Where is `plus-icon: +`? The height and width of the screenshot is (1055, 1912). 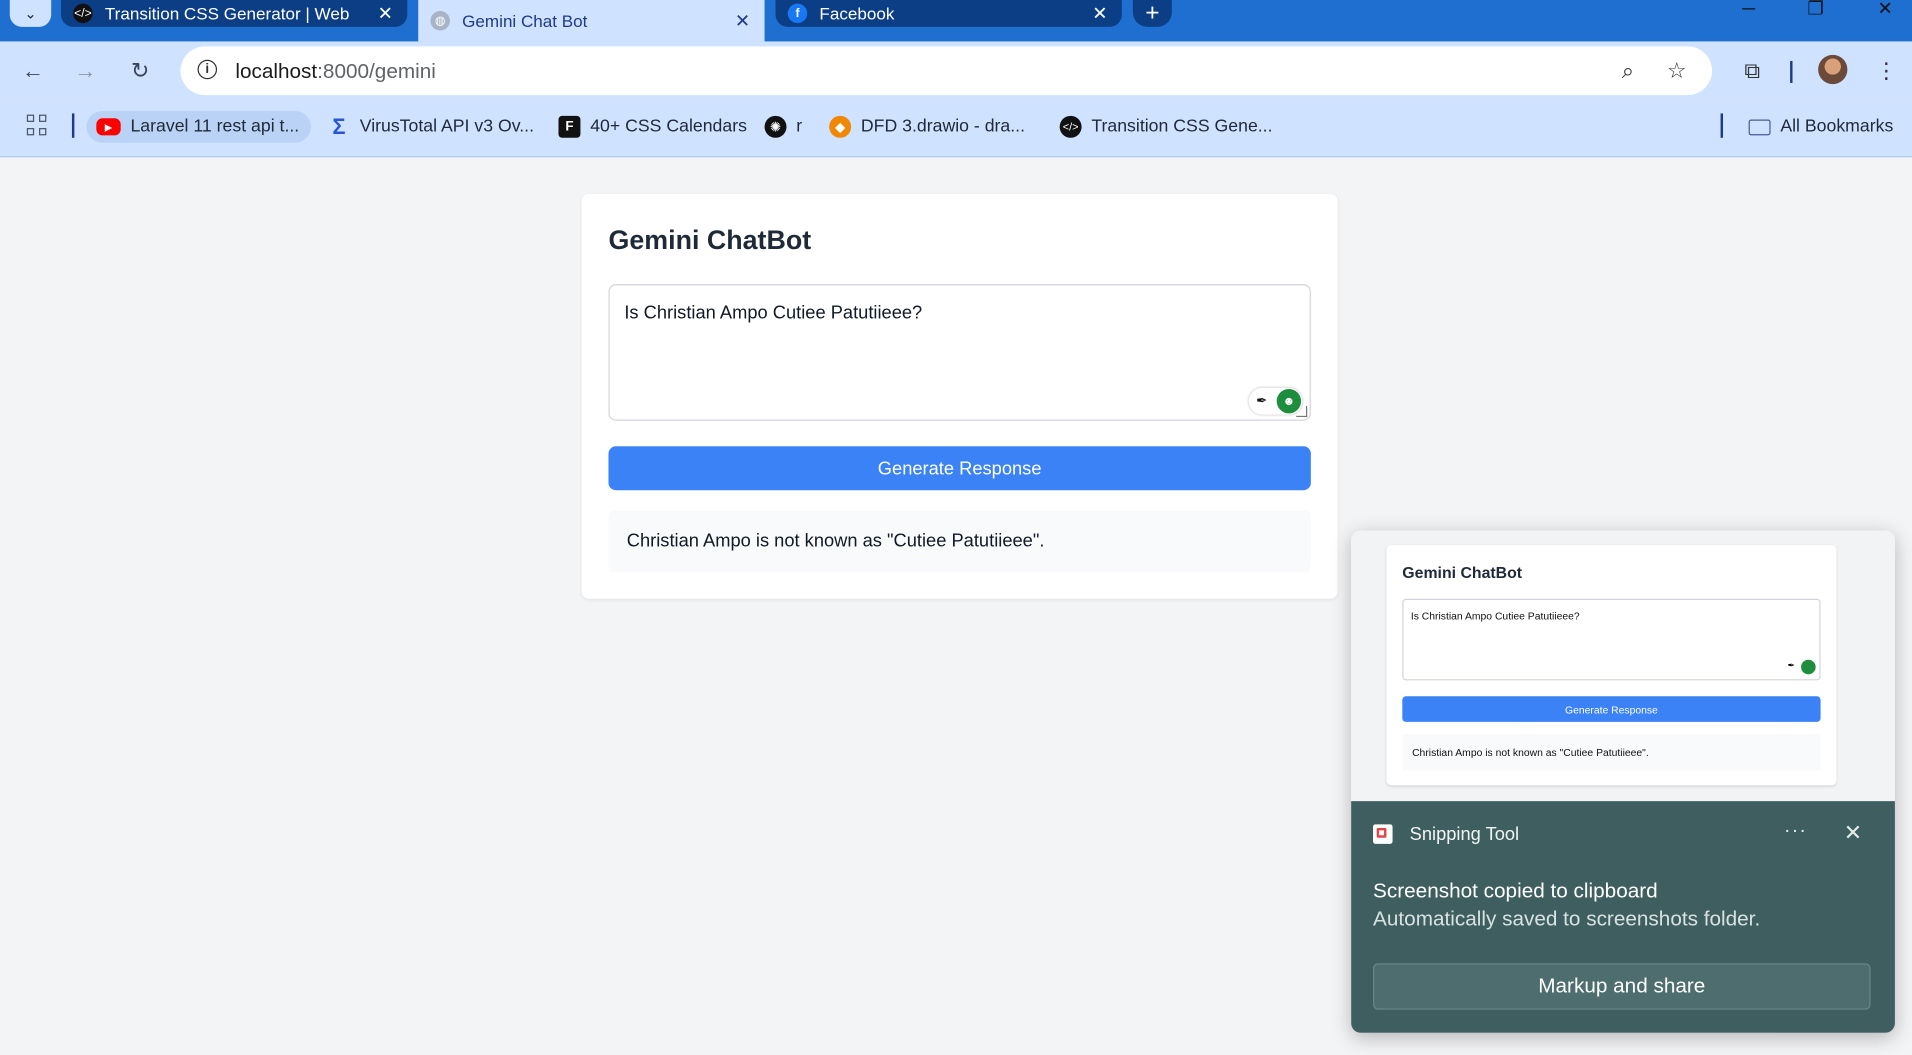
plus-icon: + is located at coordinates (1152, 13).